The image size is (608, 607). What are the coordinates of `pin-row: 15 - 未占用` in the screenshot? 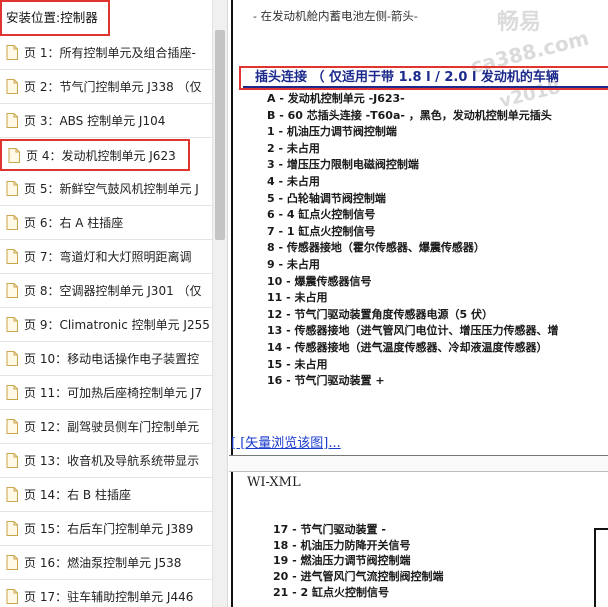 It's located at (297, 364).